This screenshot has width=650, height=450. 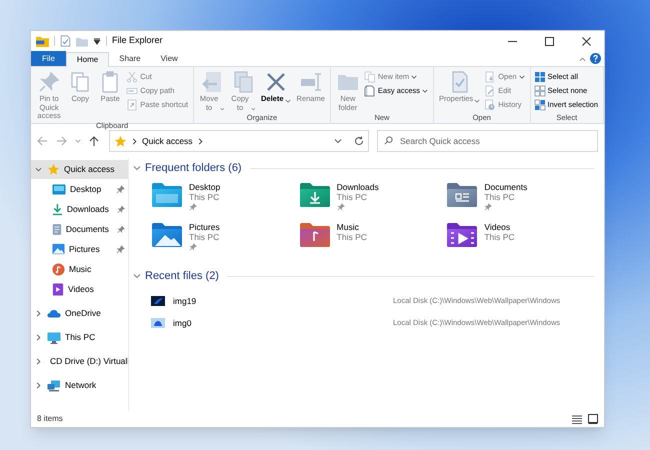 I want to click on download-icon, so click(x=57, y=209).